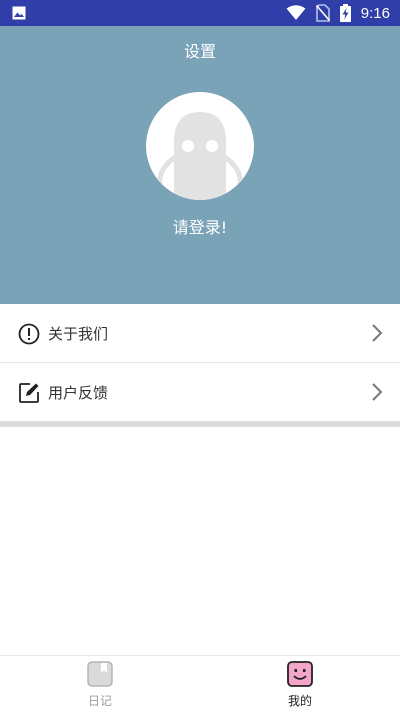 The image size is (400, 712). Describe the element at coordinates (78, 334) in the screenshot. I see `menu-item-label: 关于我们` at that location.